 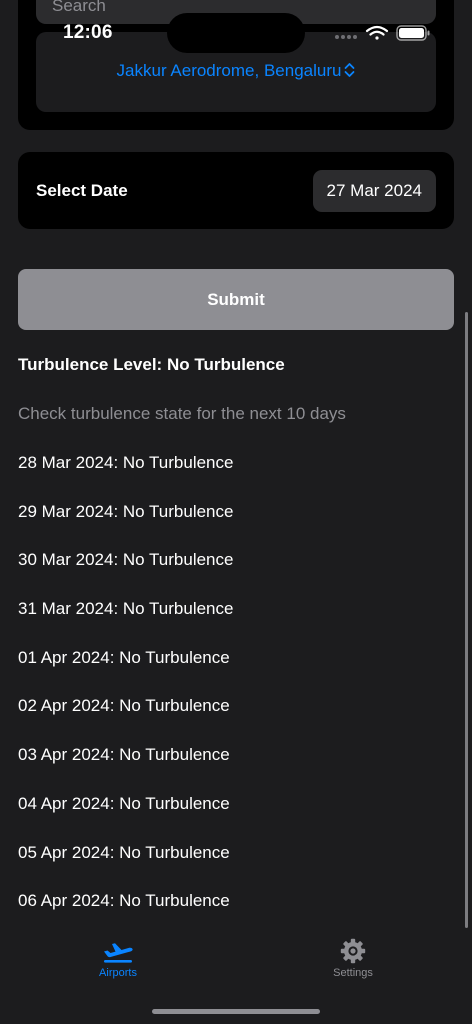 What do you see at coordinates (236, 190) in the screenshot?
I see `date-selection-card: Select Date 27 Mar 2024` at bounding box center [236, 190].